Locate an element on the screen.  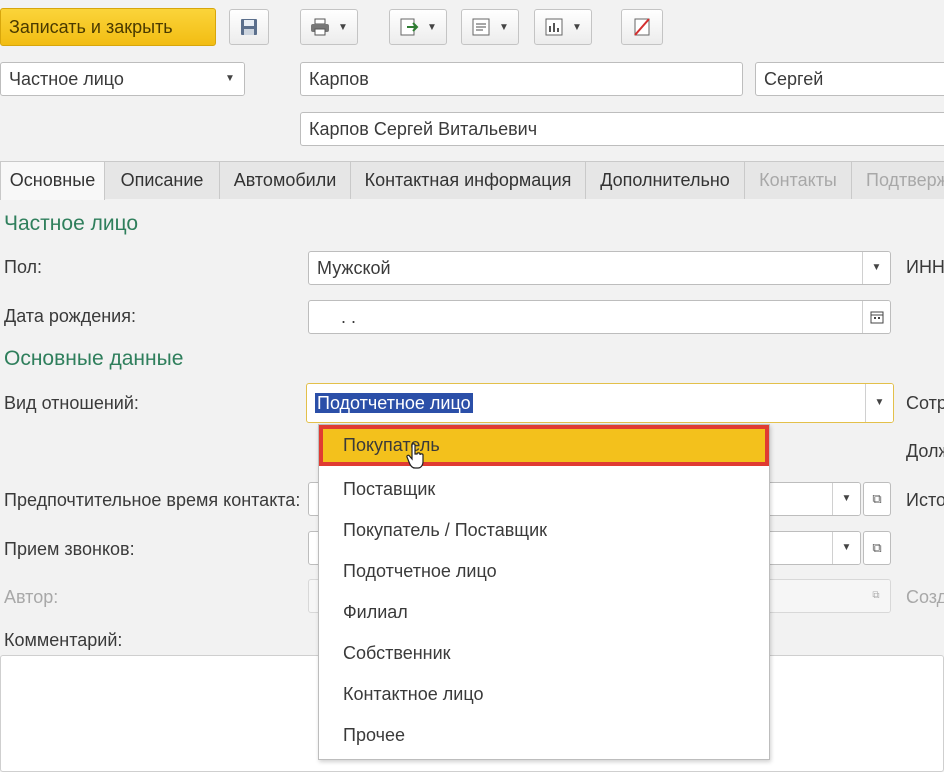
last-name-value: Карпов is located at coordinates (339, 79).